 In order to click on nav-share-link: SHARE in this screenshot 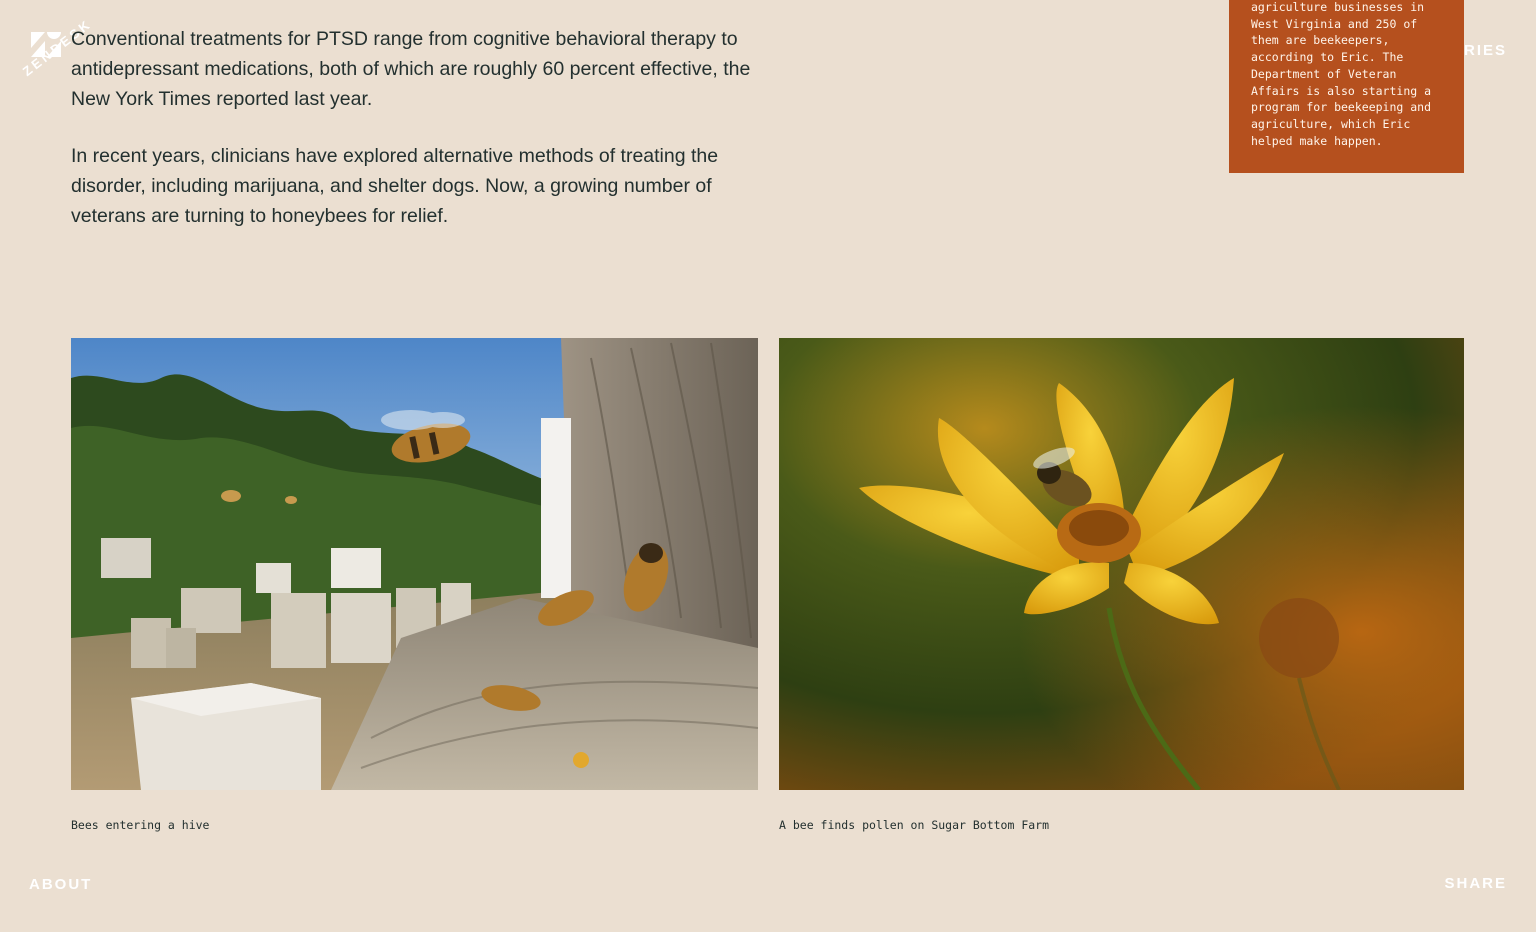, I will do `click(1475, 883)`.